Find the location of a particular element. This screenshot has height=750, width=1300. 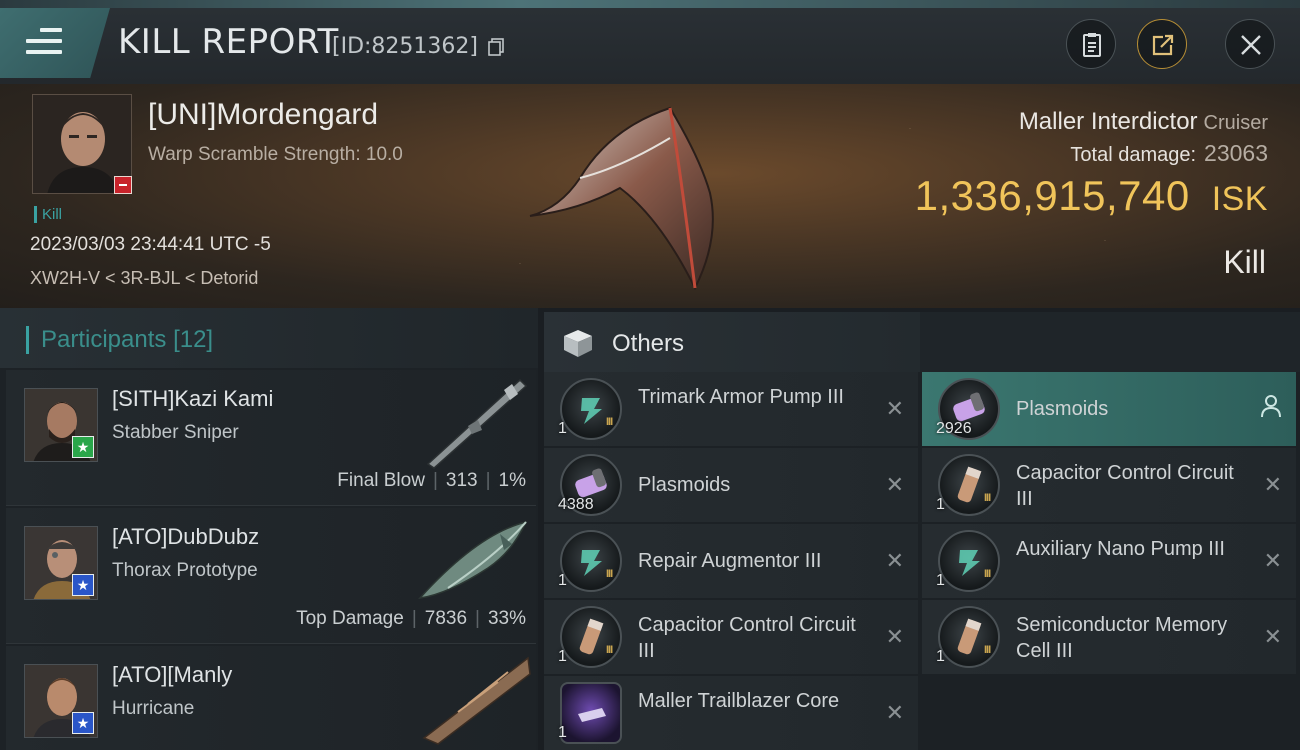

kill-result-label: Kill is located at coordinates (1244, 262).